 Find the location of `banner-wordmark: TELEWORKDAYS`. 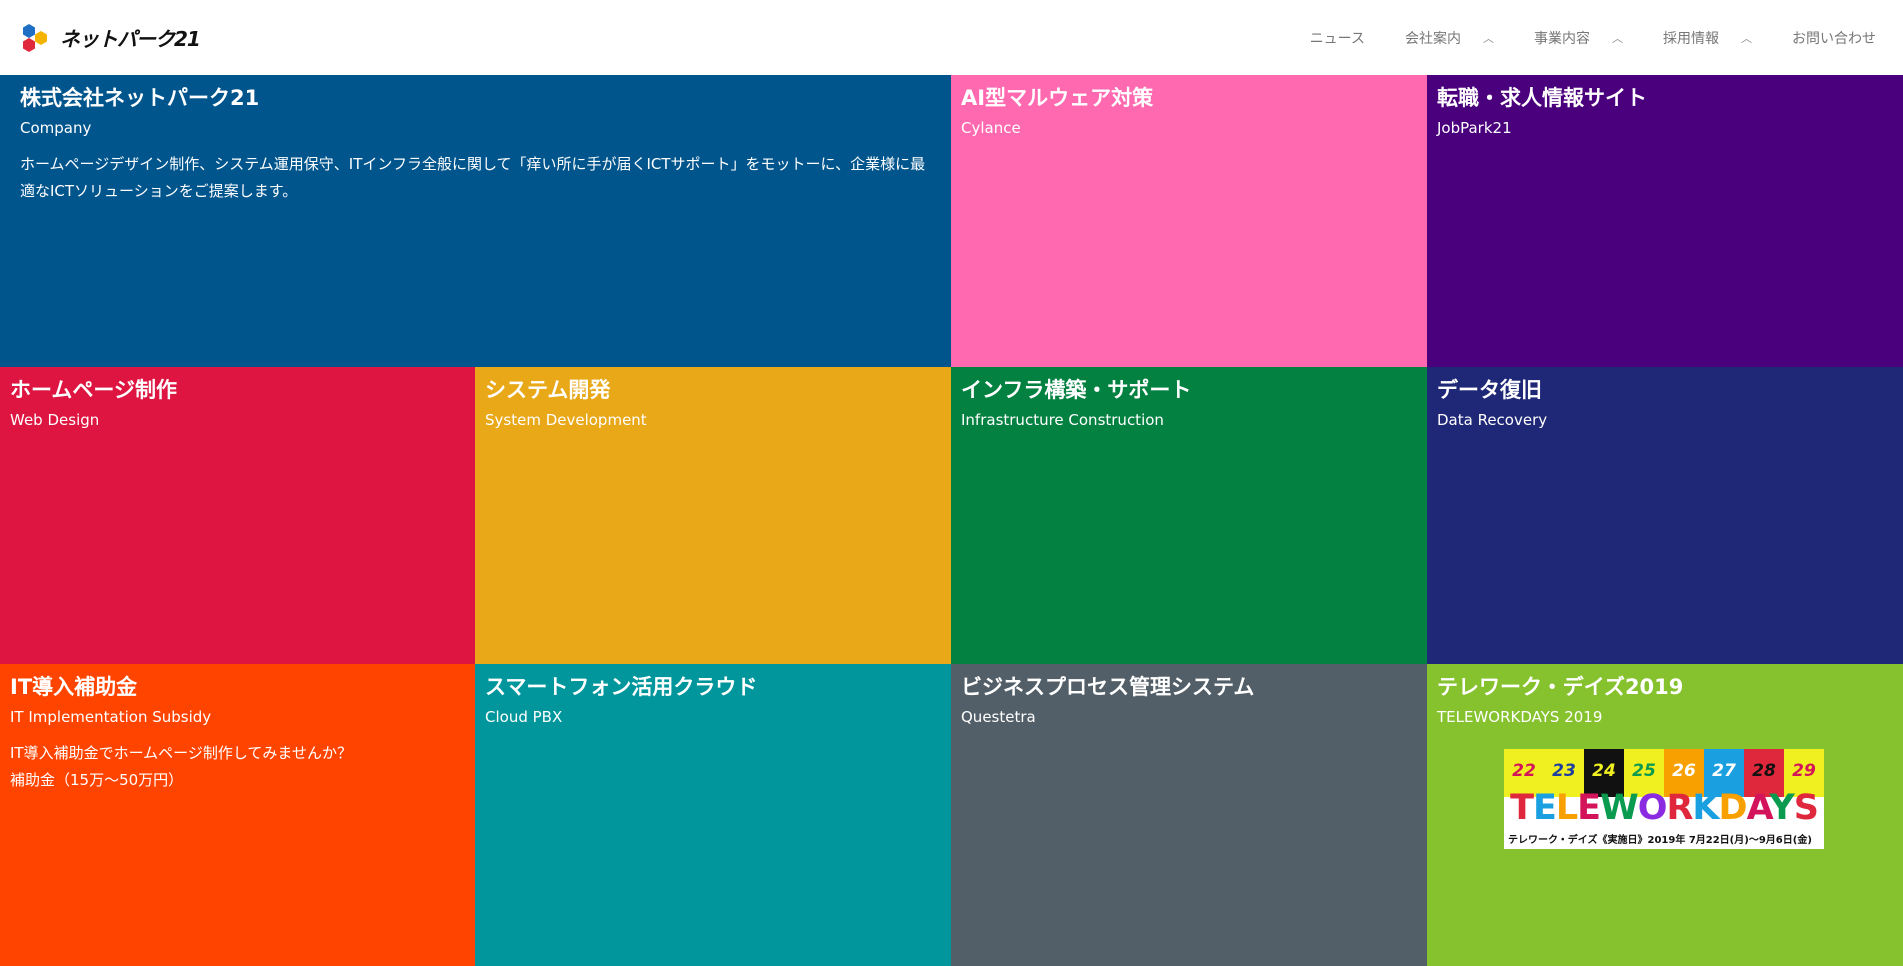

banner-wordmark: TELEWORKDAYS is located at coordinates (1664, 808).